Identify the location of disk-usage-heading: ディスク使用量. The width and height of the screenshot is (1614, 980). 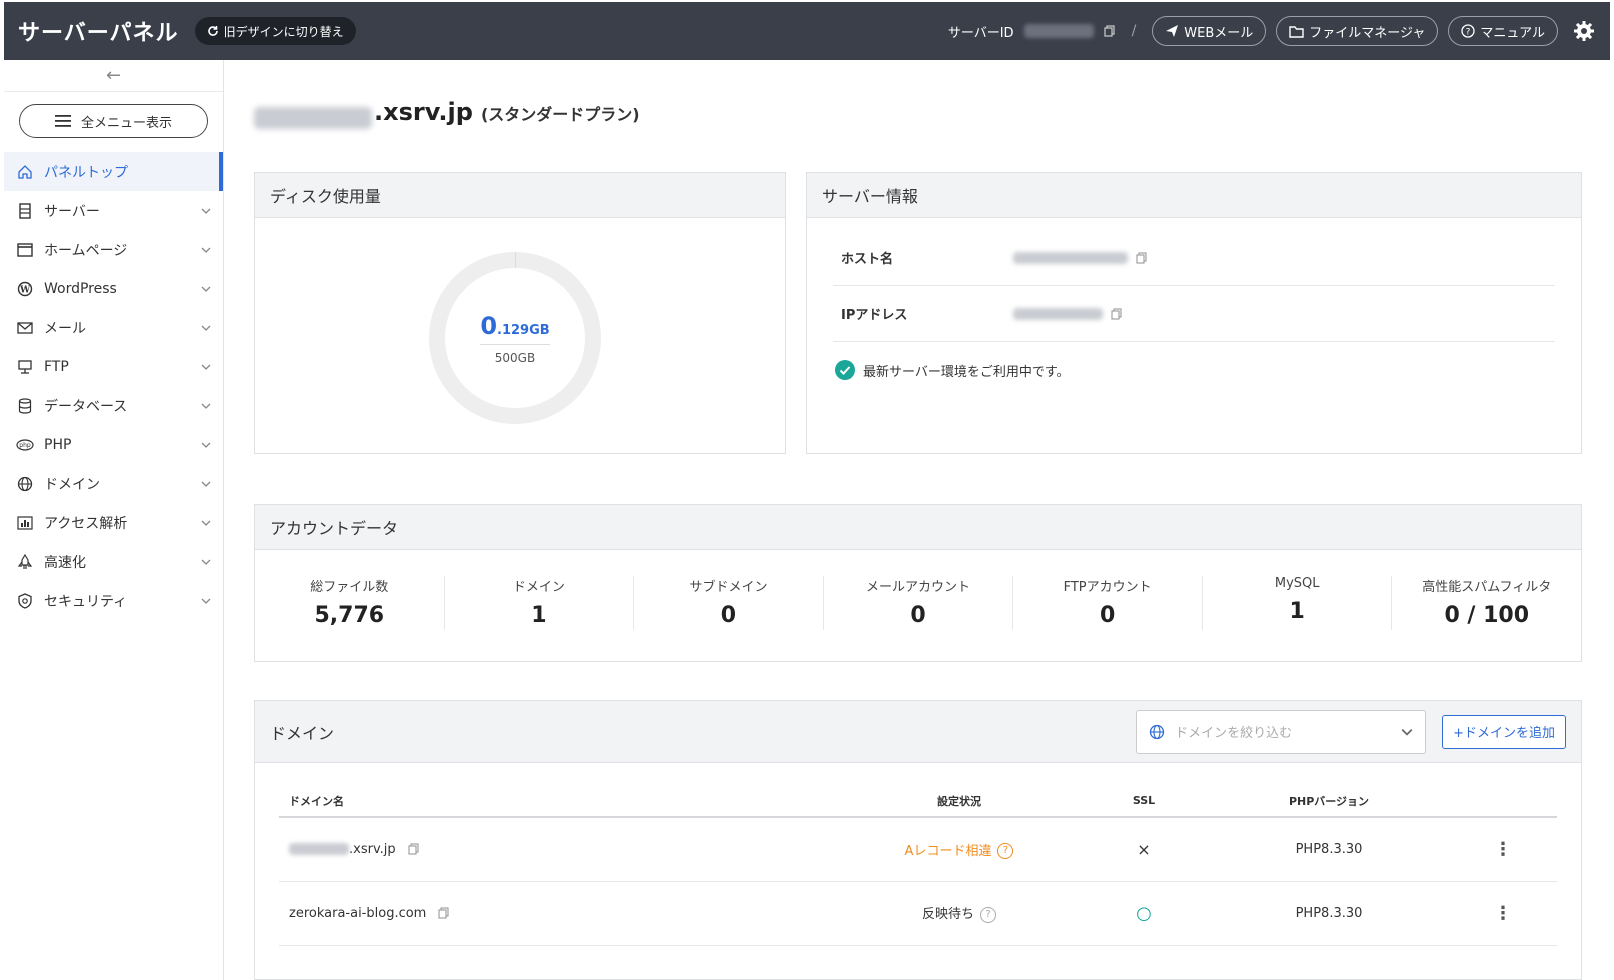
(520, 195).